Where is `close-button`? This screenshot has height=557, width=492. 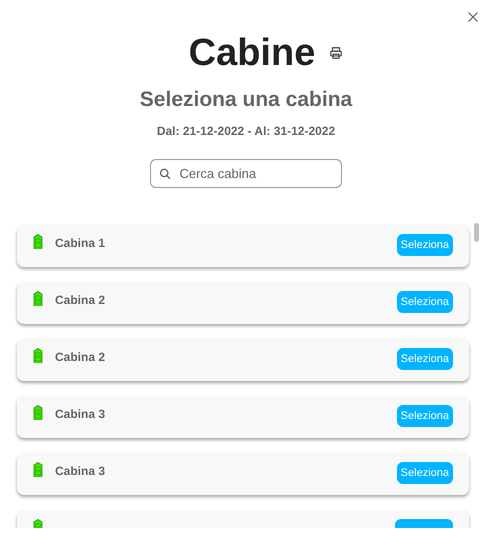
close-button is located at coordinates (473, 17).